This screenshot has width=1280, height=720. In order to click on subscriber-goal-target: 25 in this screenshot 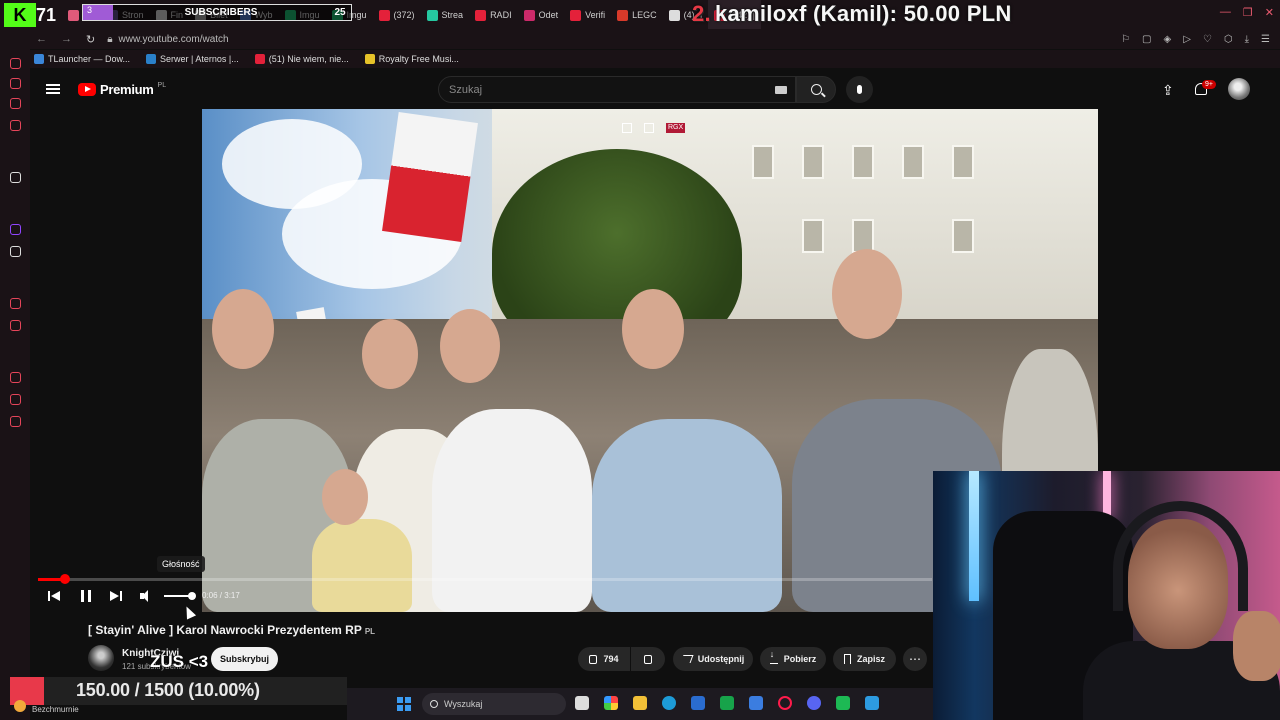, I will do `click(340, 12)`.